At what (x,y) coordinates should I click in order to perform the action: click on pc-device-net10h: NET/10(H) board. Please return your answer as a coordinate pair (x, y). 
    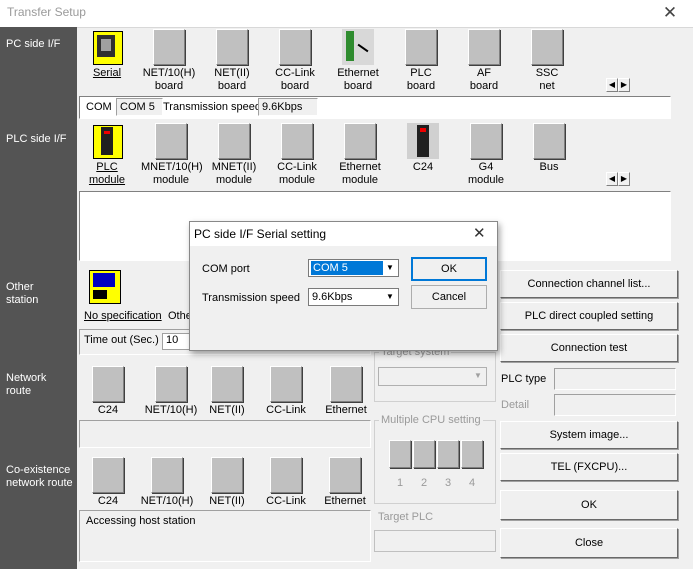
    Looking at the image, I should click on (169, 61).